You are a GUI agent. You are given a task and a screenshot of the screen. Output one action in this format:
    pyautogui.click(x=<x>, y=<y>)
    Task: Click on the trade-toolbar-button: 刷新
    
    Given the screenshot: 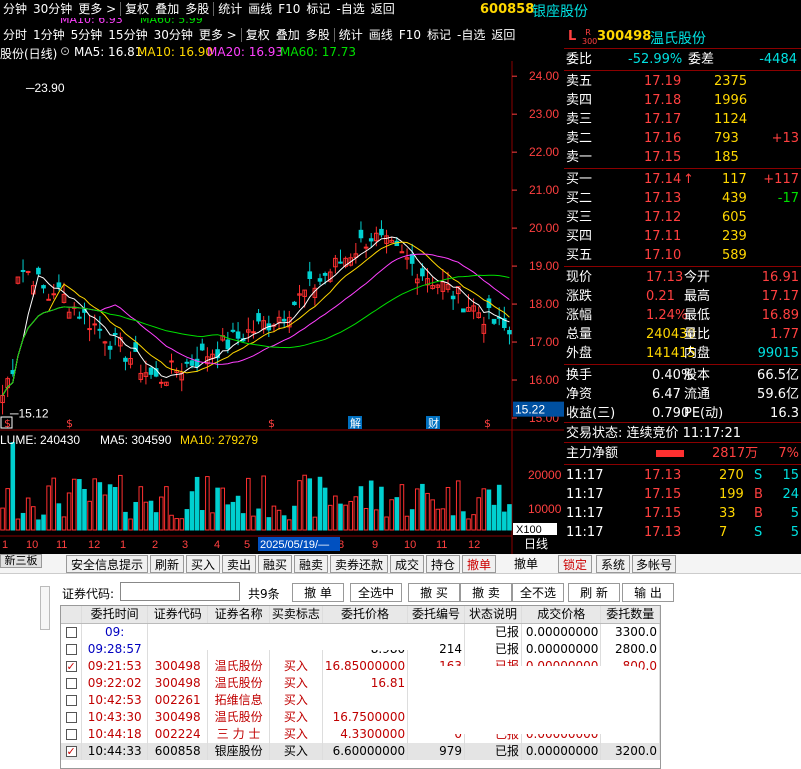 What is the action you would take?
    pyautogui.click(x=167, y=564)
    